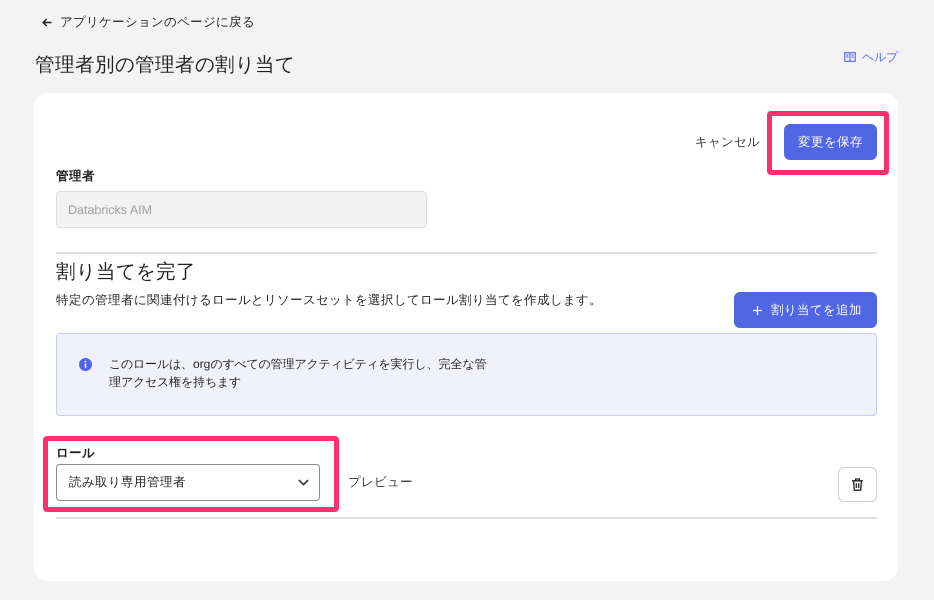 The width and height of the screenshot is (934, 600). Describe the element at coordinates (329, 300) in the screenshot. I see `section-description: 特定の管理者に関連付けるロールとリソースセットを選択してロール割り当てを作成します。` at that location.